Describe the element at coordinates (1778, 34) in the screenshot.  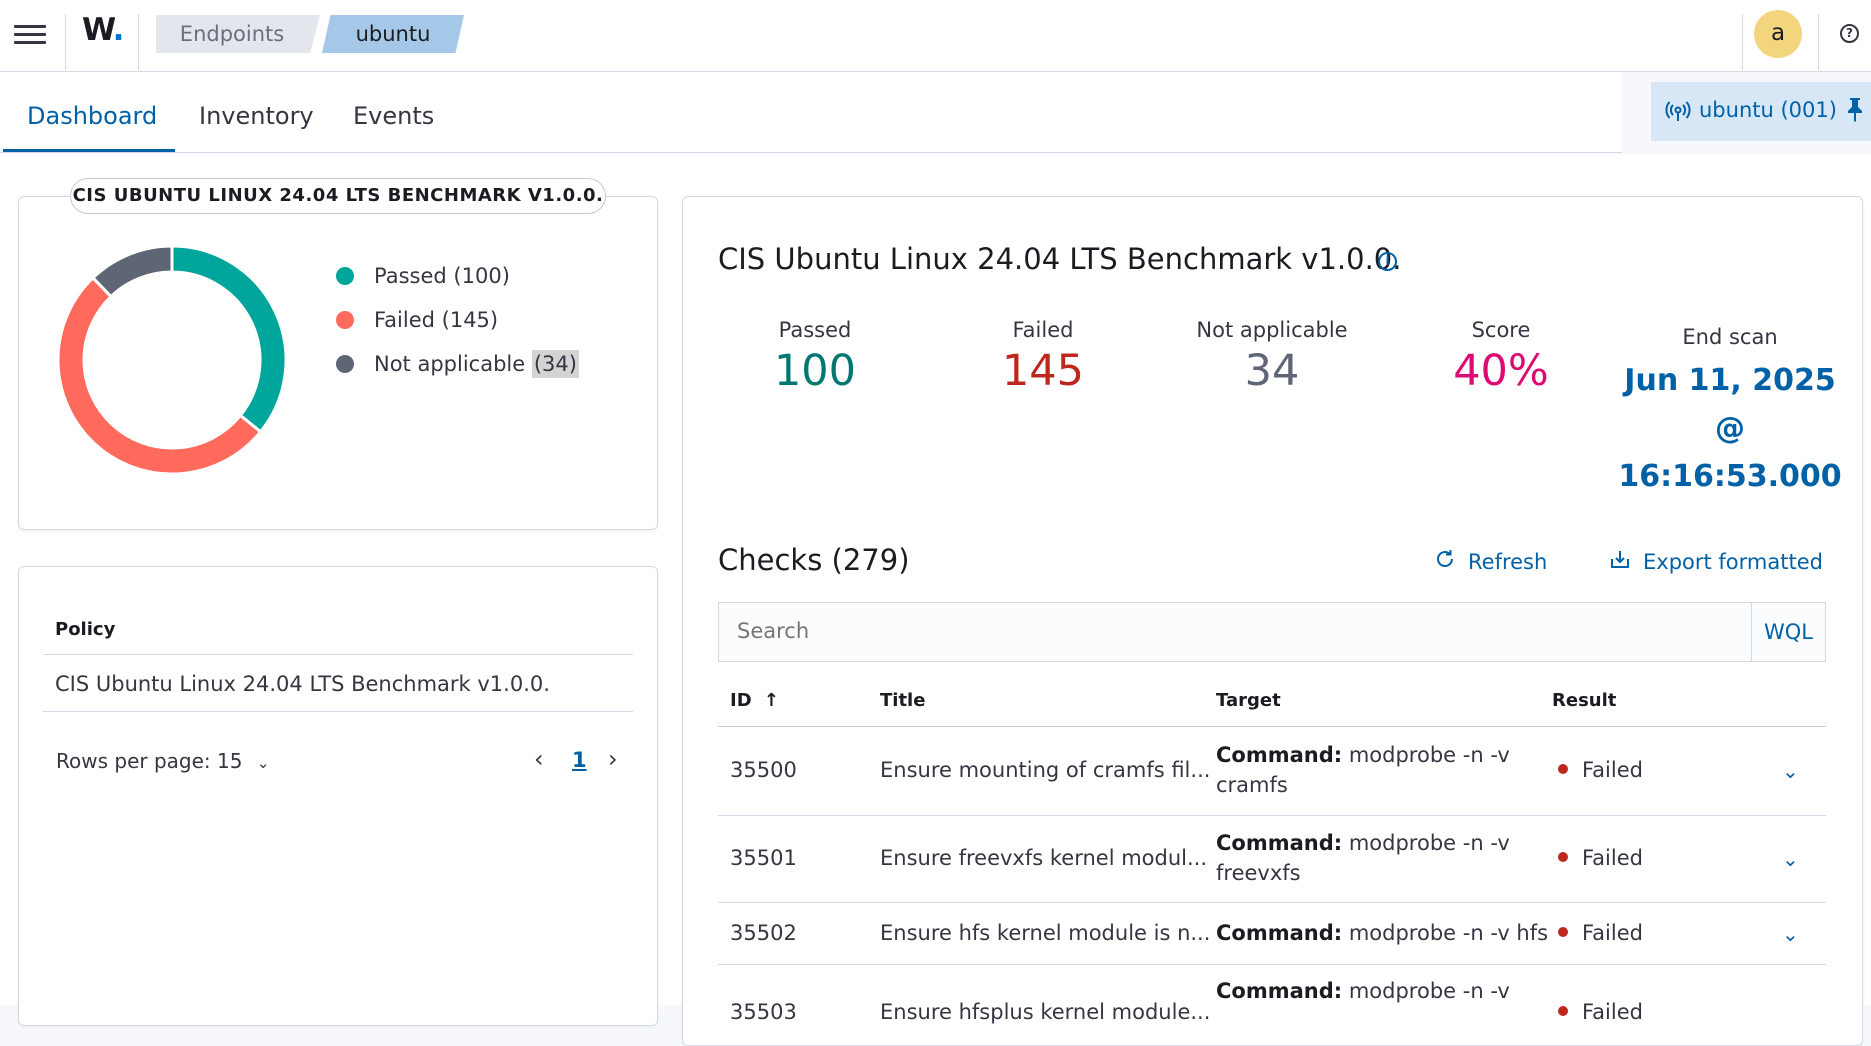
I see `user-avatar: a` at that location.